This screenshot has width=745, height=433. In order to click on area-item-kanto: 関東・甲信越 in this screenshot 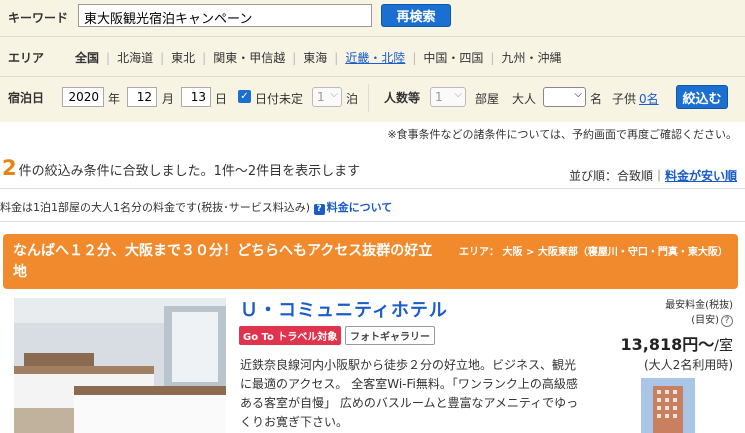, I will do `click(249, 57)`.